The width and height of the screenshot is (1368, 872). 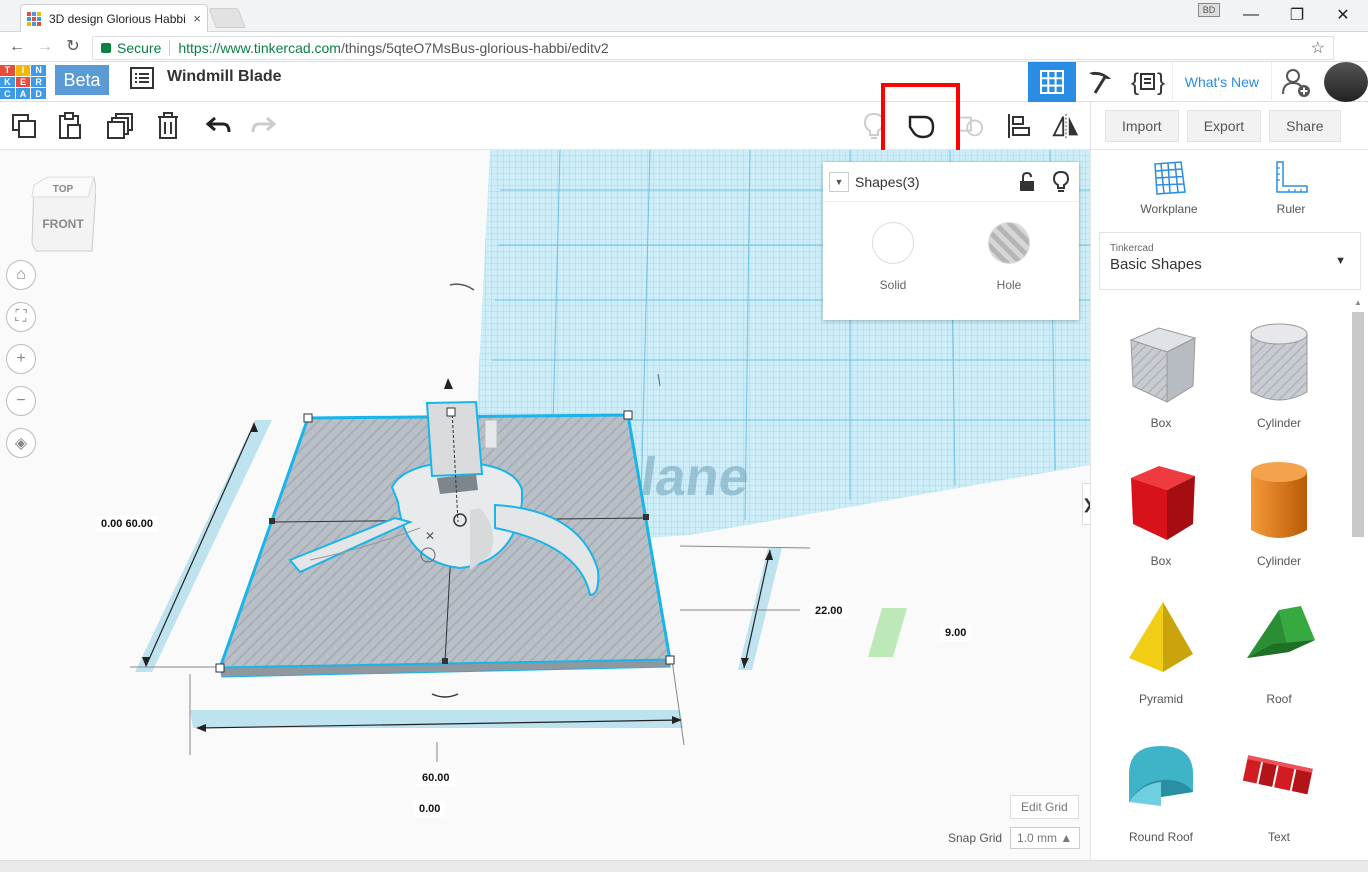 What do you see at coordinates (1161, 561) in the screenshot?
I see `shape-label-box: Box` at bounding box center [1161, 561].